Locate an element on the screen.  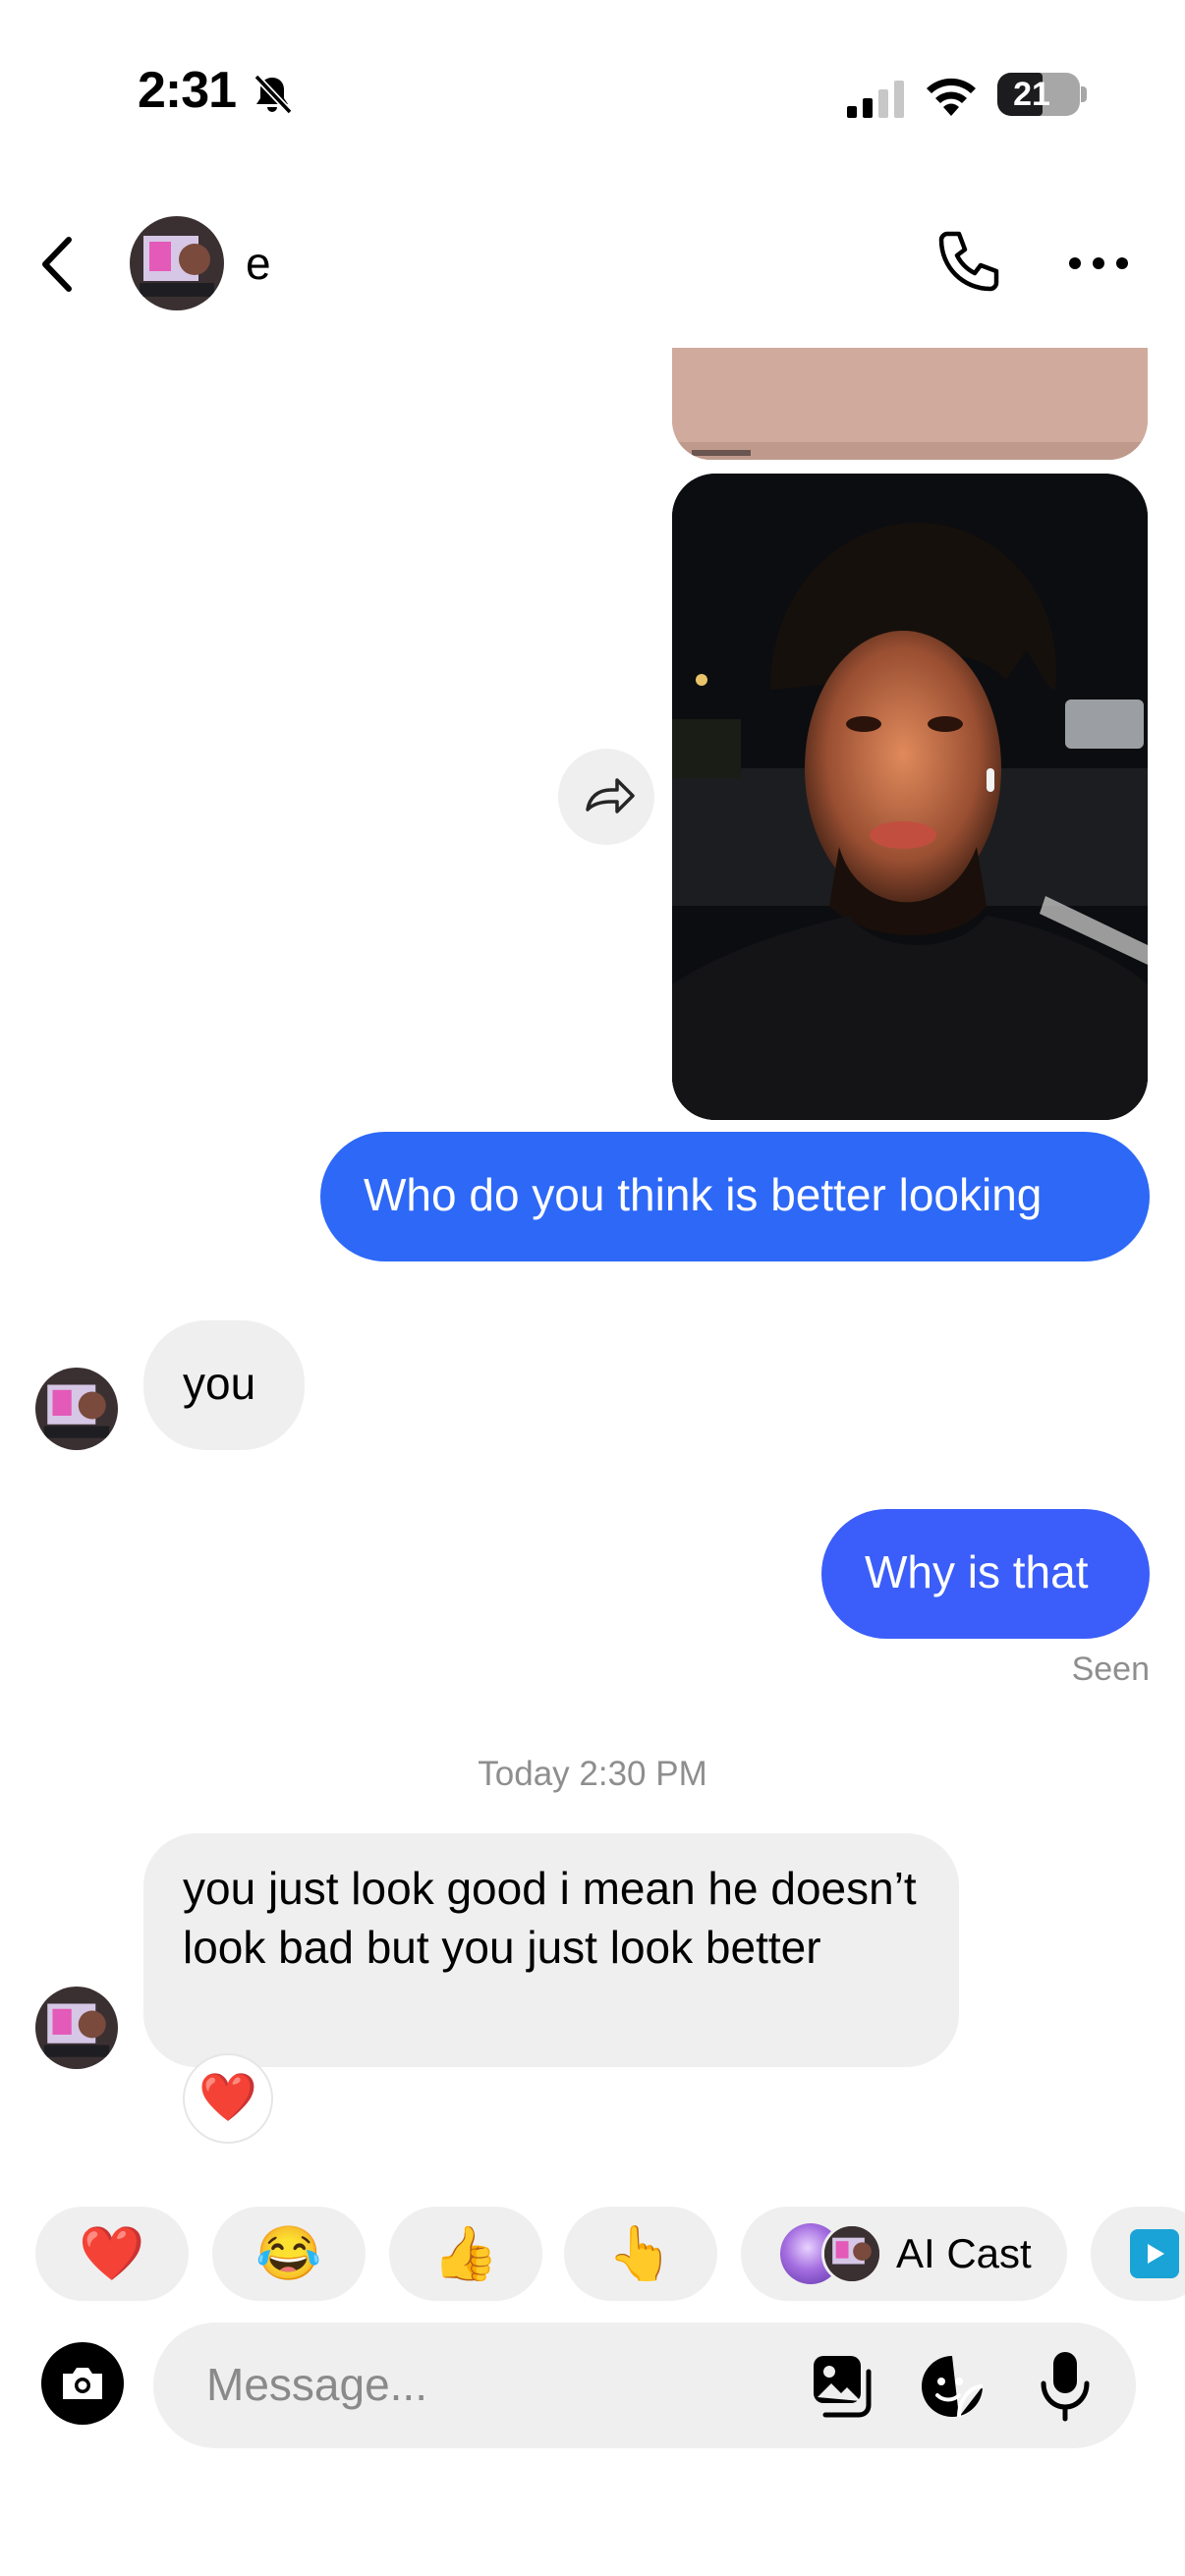
back-icon is located at coordinates (57, 264).